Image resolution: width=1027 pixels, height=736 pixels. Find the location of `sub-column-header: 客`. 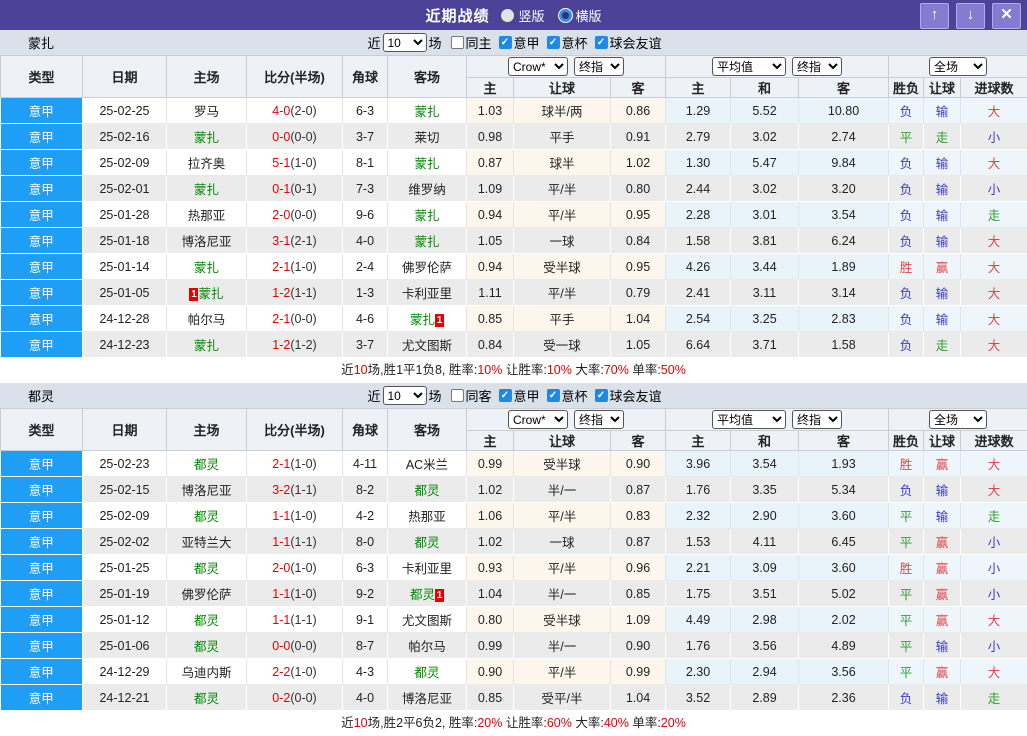

sub-column-header: 客 is located at coordinates (844, 88).